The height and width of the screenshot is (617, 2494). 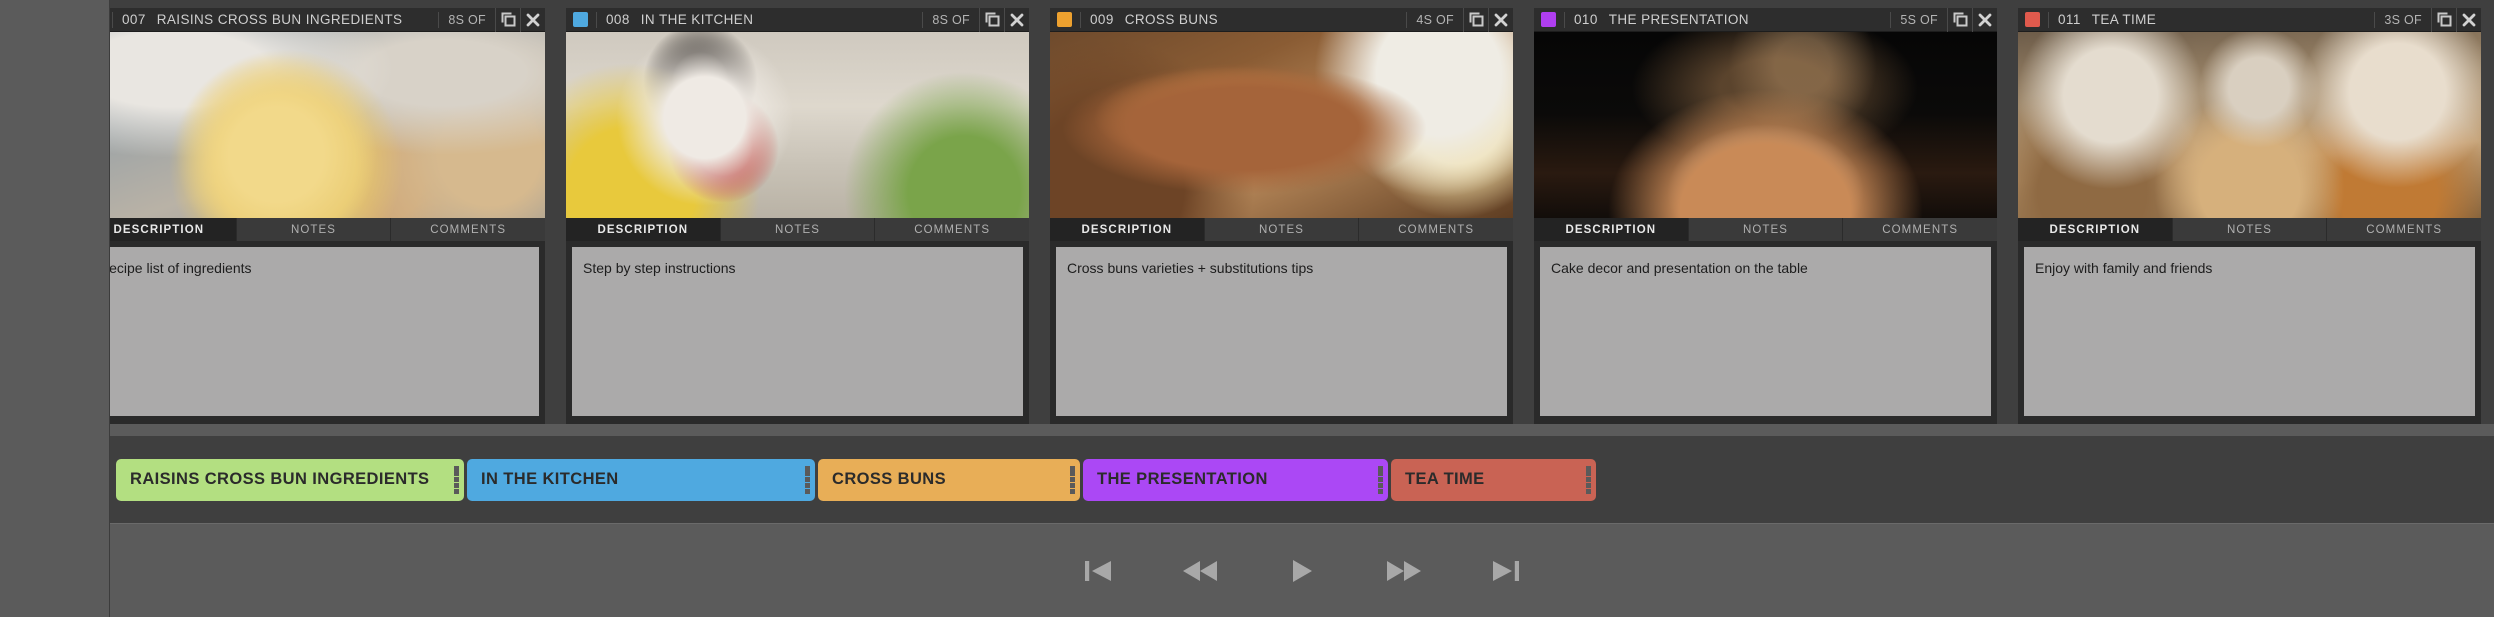 I want to click on timeline-clip-label: THE PRESENTATION, so click(x=1182, y=479).